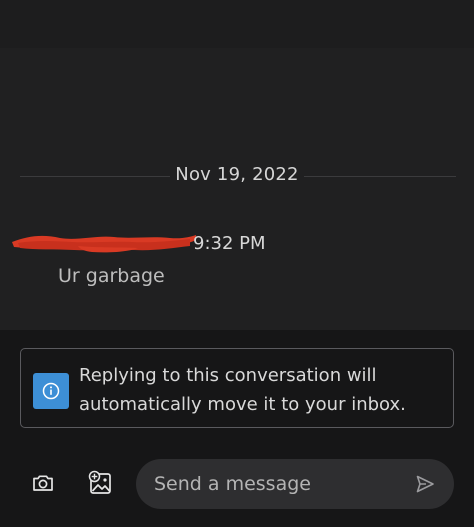 The image size is (474, 527). What do you see at coordinates (380, 176) in the screenshot?
I see `divider-line-right` at bounding box center [380, 176].